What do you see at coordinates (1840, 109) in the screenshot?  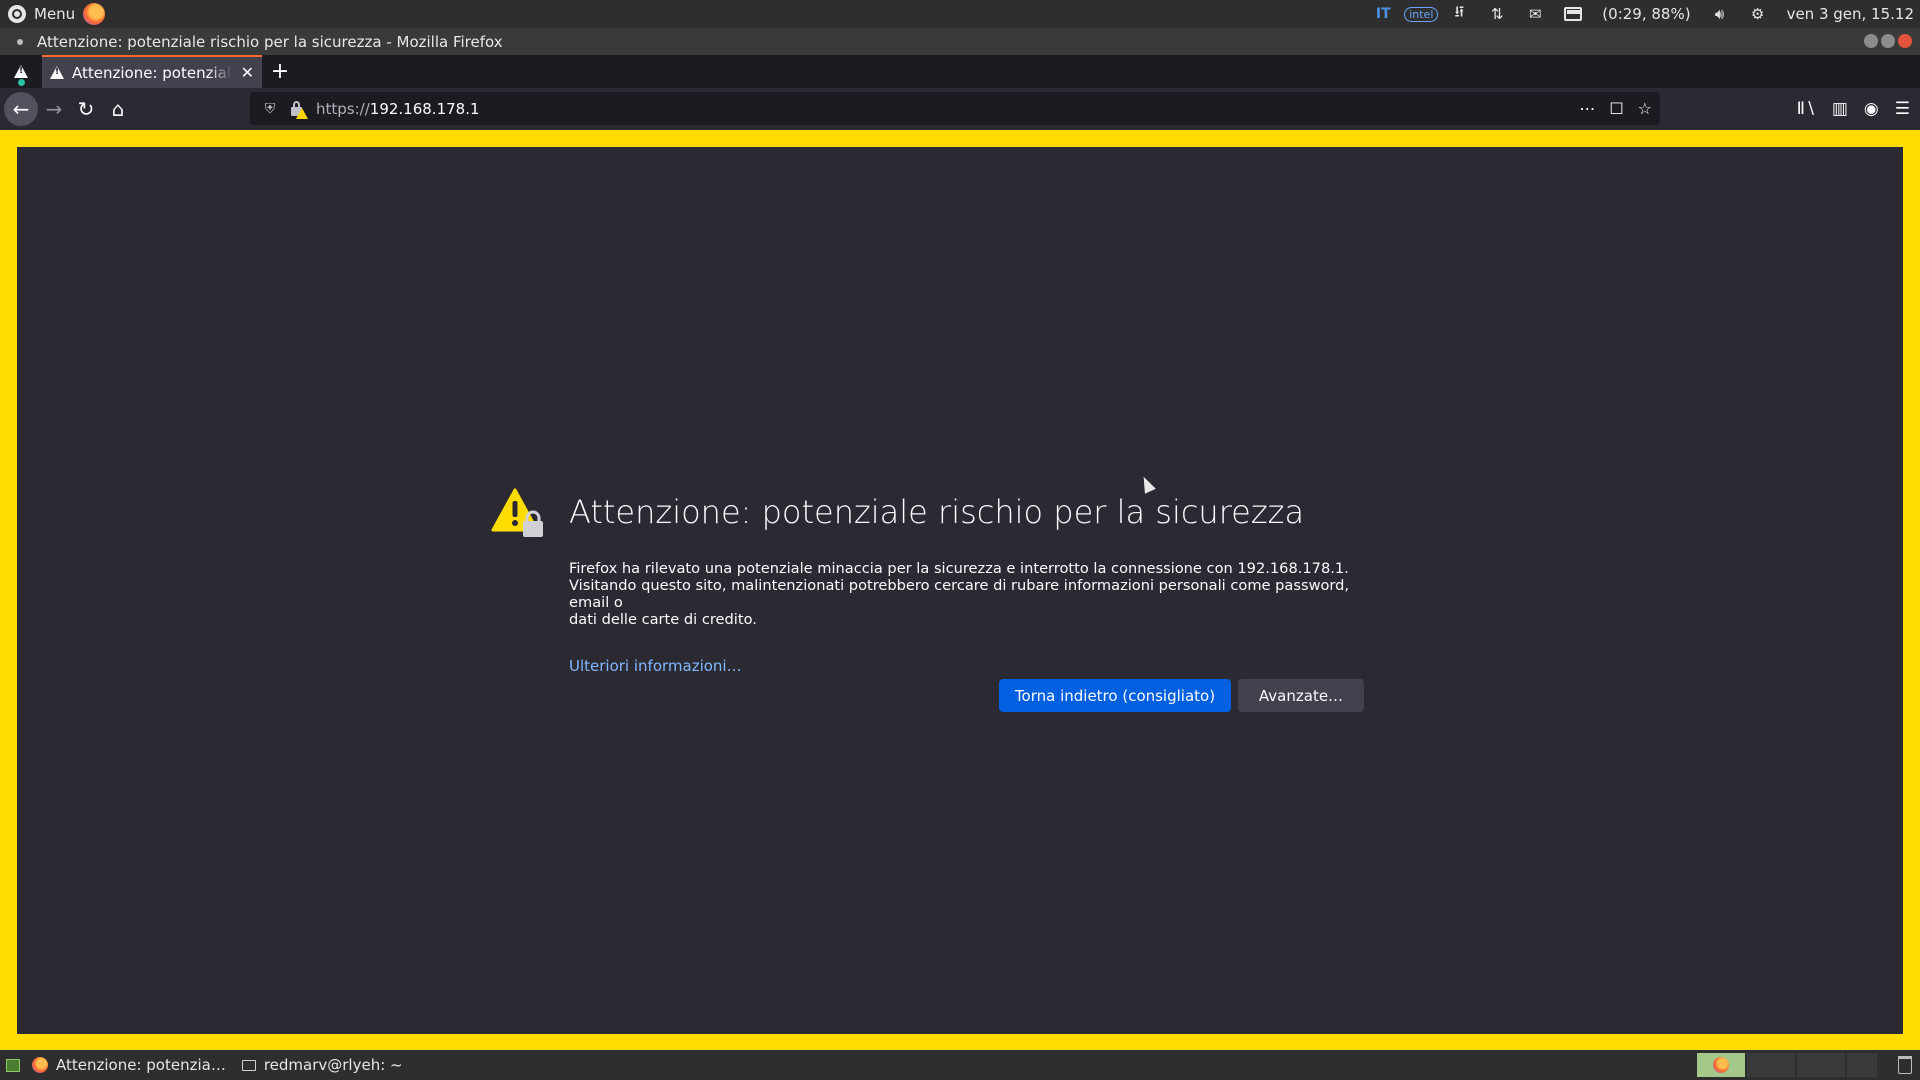 I see `sidebar-icon: ▥` at bounding box center [1840, 109].